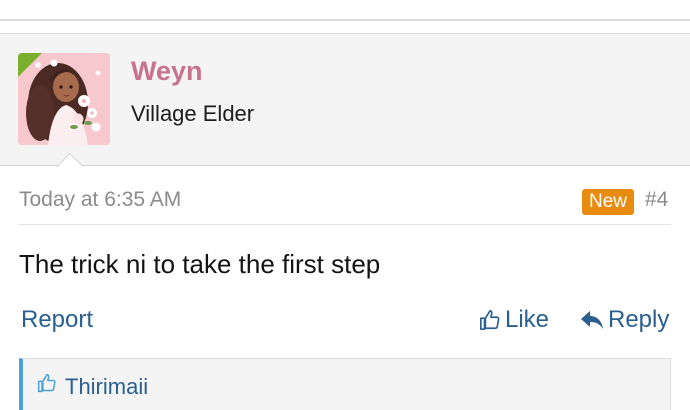  I want to click on reply-label: Reply, so click(639, 319).